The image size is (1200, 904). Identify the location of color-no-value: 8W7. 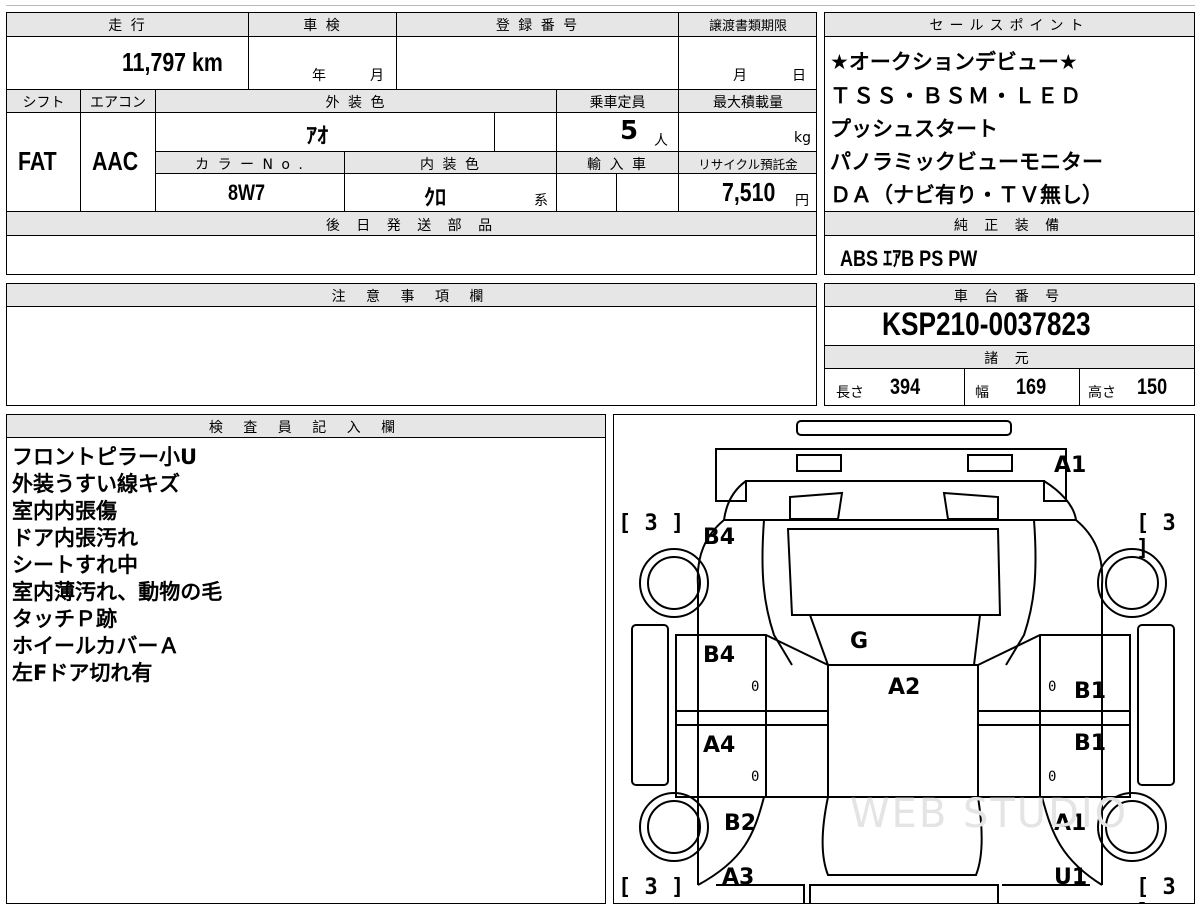
(247, 192).